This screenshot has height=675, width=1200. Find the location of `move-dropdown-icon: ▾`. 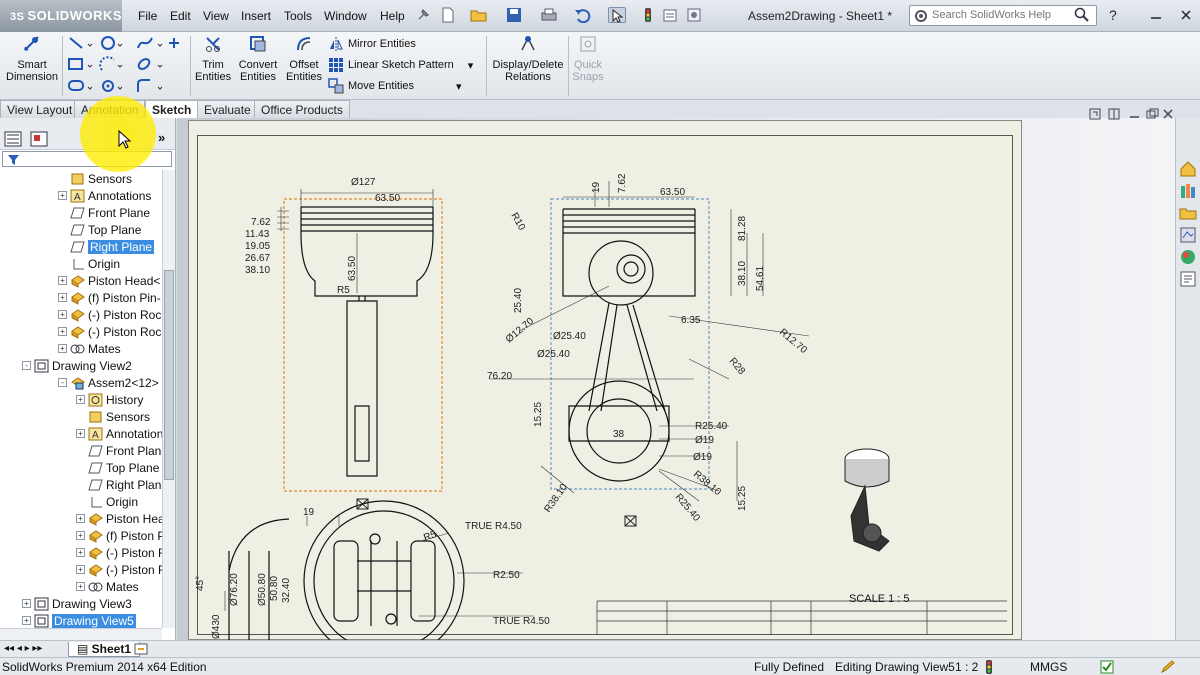

move-dropdown-icon: ▾ is located at coordinates (459, 86).